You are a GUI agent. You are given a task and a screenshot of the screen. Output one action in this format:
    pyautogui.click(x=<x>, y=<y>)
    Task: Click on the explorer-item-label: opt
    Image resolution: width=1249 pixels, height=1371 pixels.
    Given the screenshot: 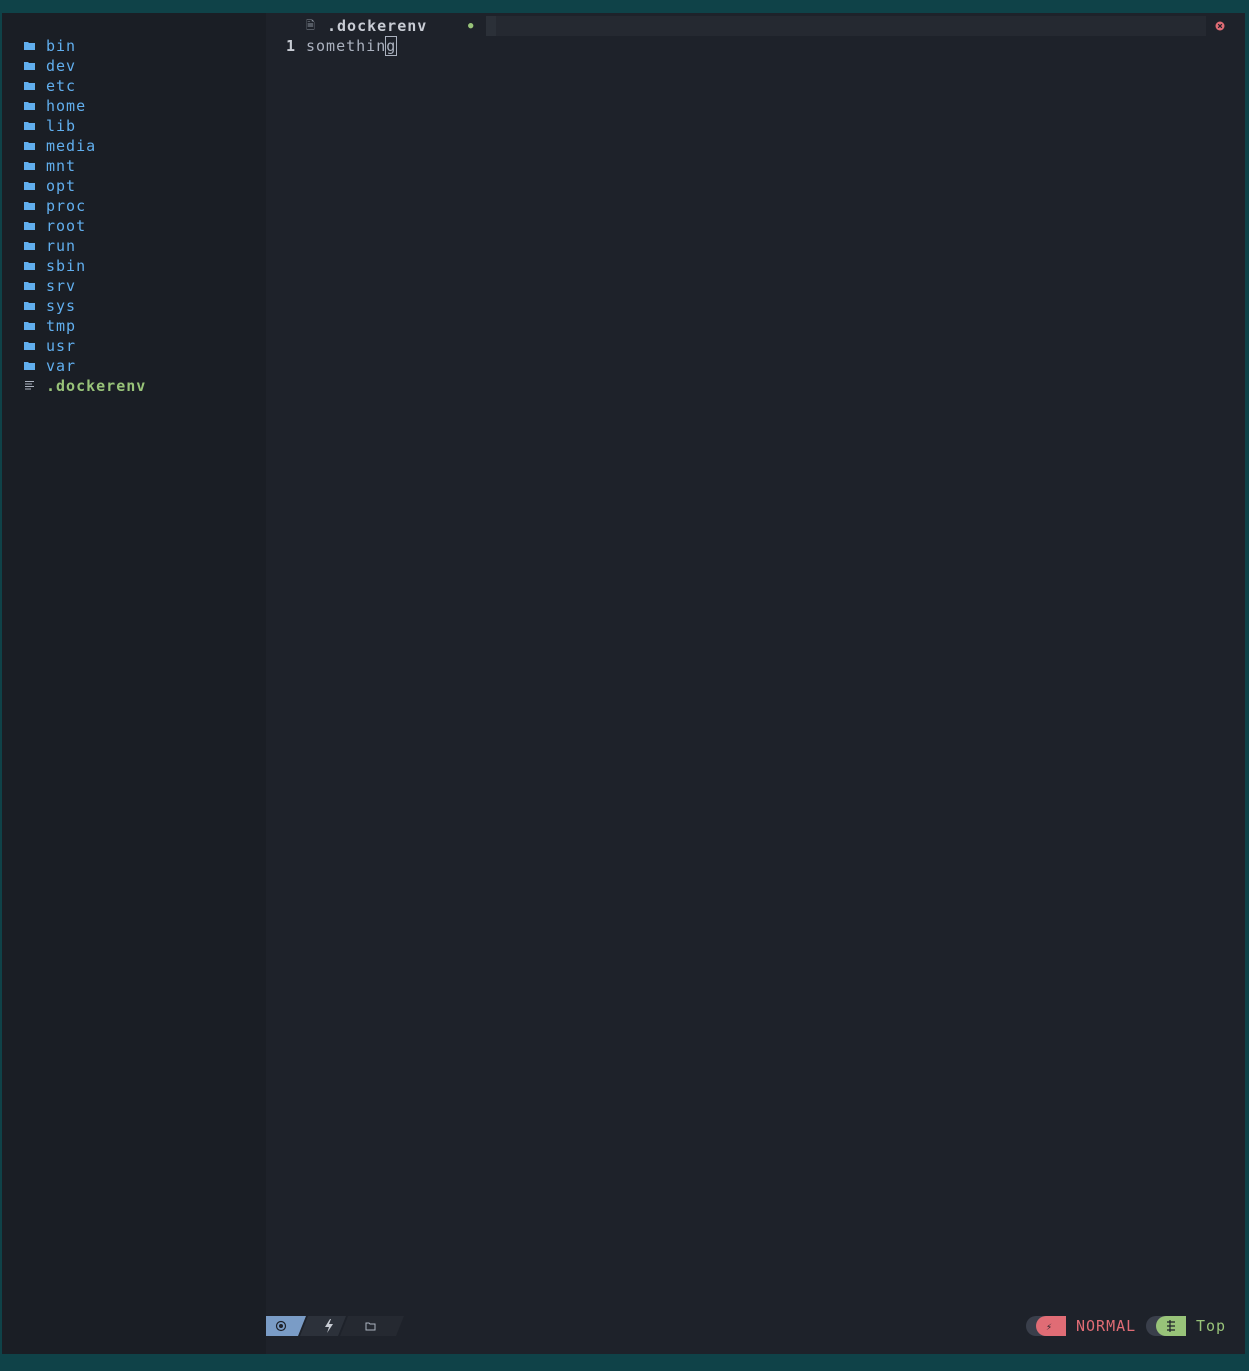 What is the action you would take?
    pyautogui.click(x=61, y=186)
    